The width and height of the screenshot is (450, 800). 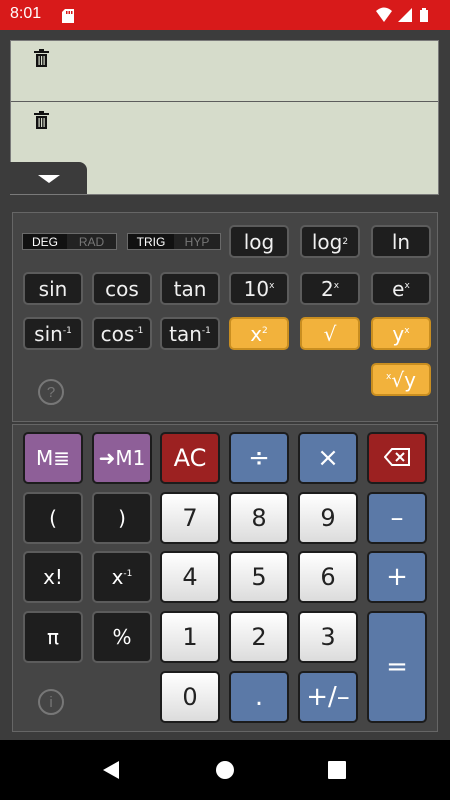 I want to click on pi-button: π, so click(x=53, y=637).